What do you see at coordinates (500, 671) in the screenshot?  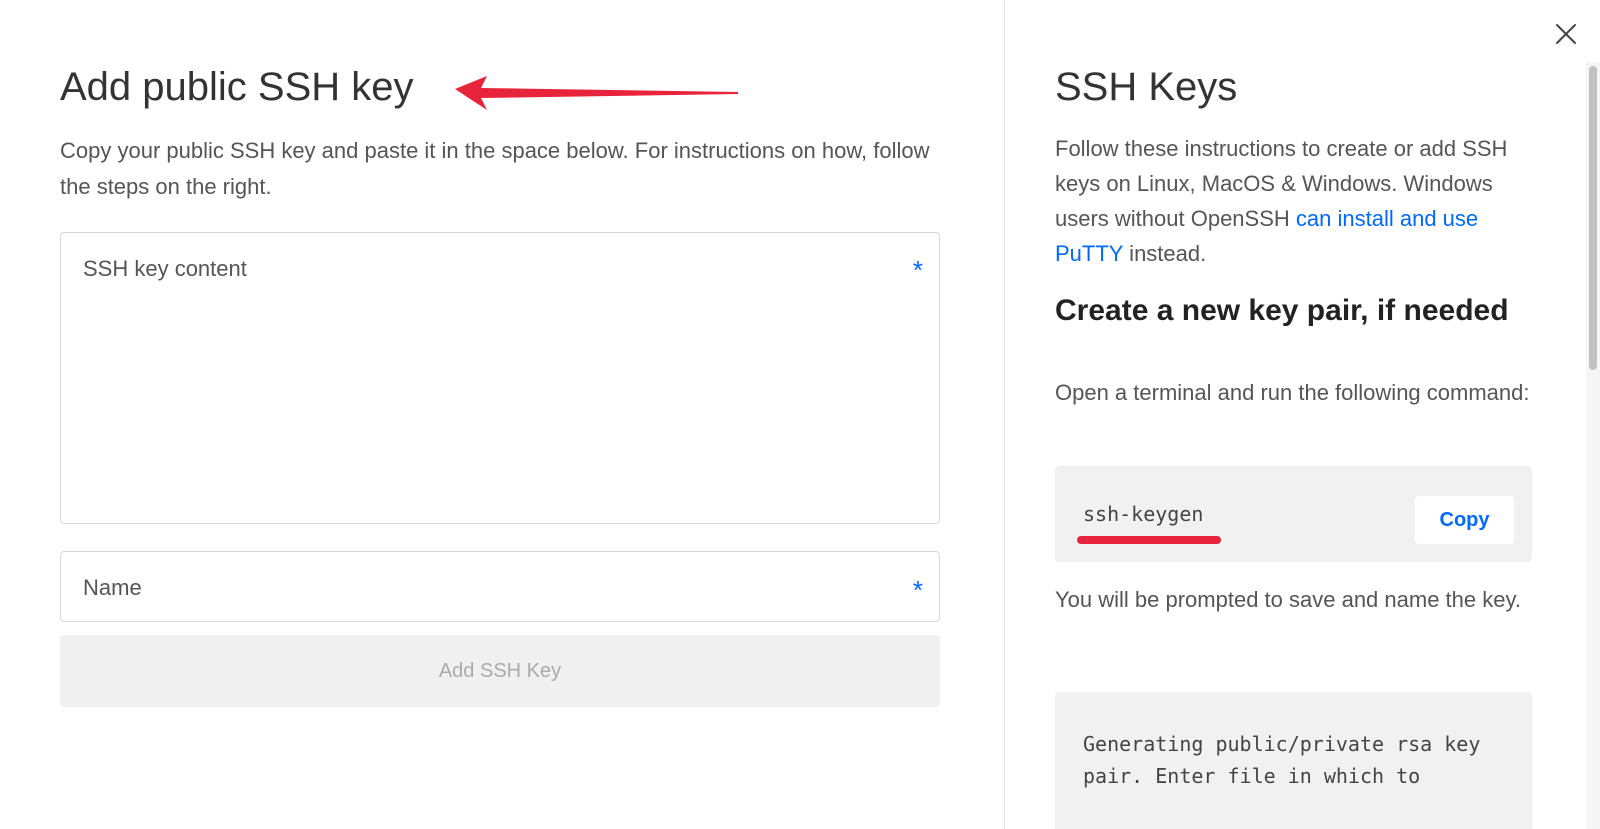 I see `add-ssh-key-button: Add SSH Key` at bounding box center [500, 671].